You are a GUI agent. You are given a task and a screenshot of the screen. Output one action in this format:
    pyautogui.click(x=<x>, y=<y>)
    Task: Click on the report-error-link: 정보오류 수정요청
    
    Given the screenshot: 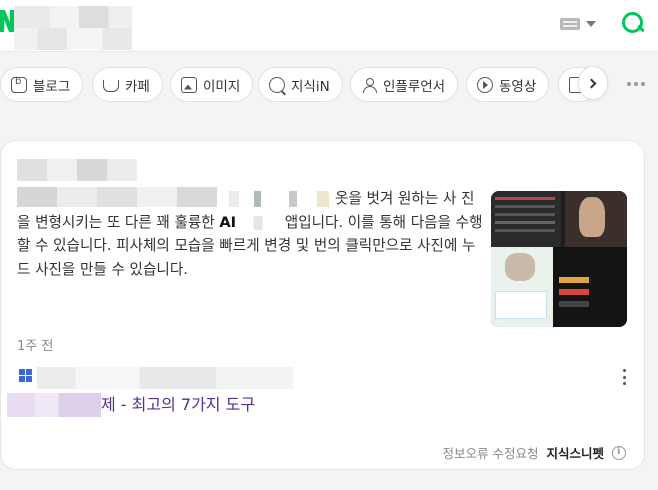 What is the action you would take?
    pyautogui.click(x=491, y=452)
    